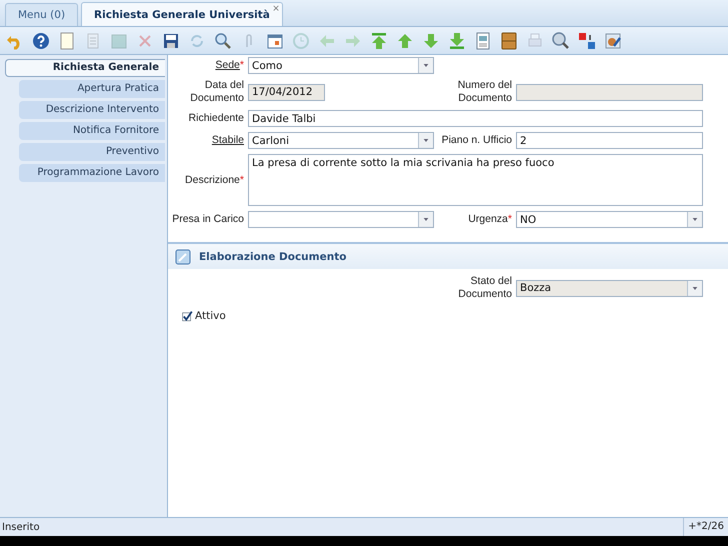 The width and height of the screenshot is (728, 546). What do you see at coordinates (85, 68) in the screenshot?
I see `sidebar-item: Richiesta Generale` at bounding box center [85, 68].